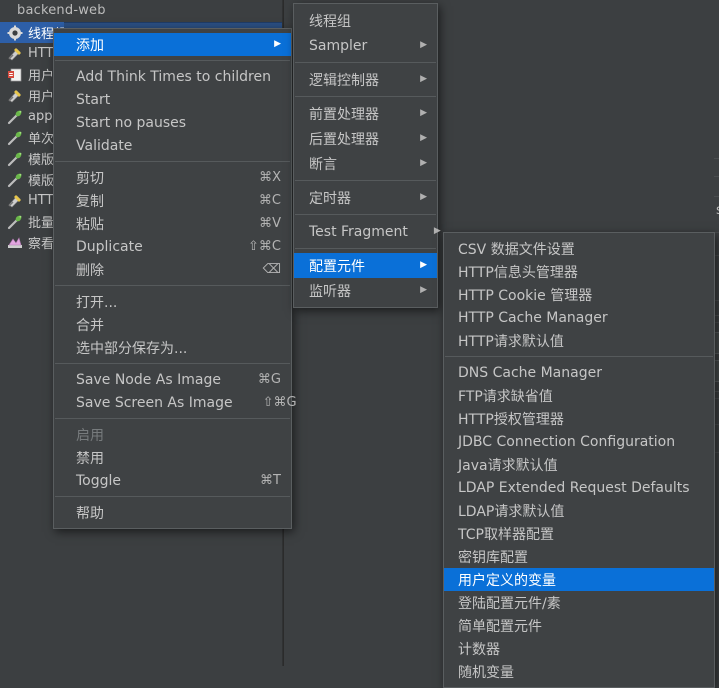  What do you see at coordinates (172, 145) in the screenshot?
I see `menu-item-validate: Validate` at bounding box center [172, 145].